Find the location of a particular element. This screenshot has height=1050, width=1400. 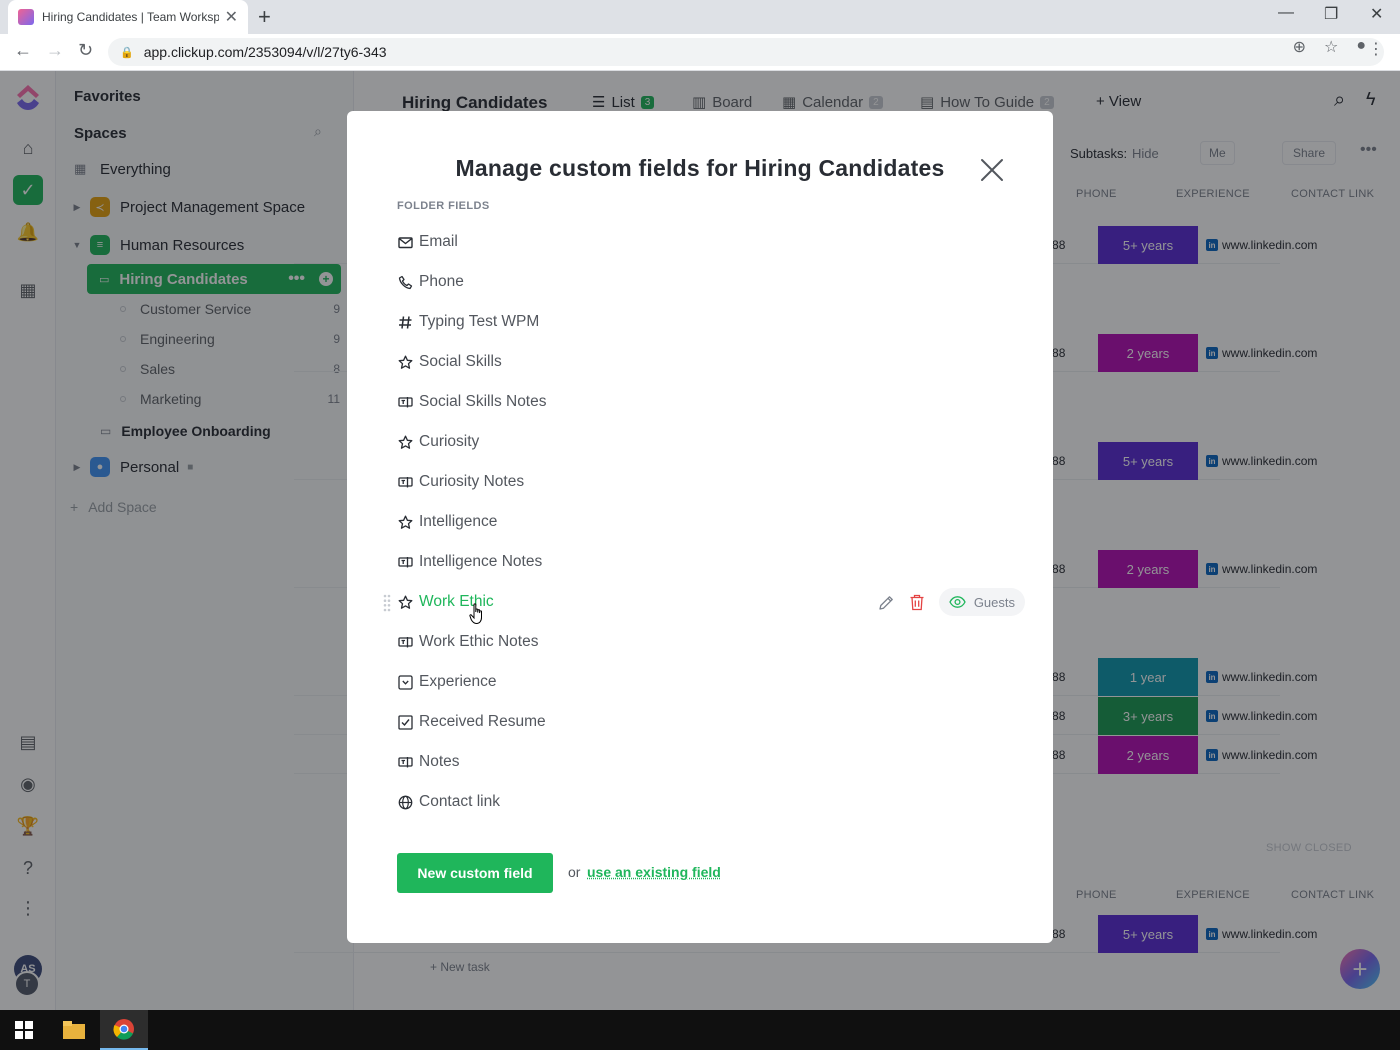

field-label: Intelligence is located at coordinates (458, 522).